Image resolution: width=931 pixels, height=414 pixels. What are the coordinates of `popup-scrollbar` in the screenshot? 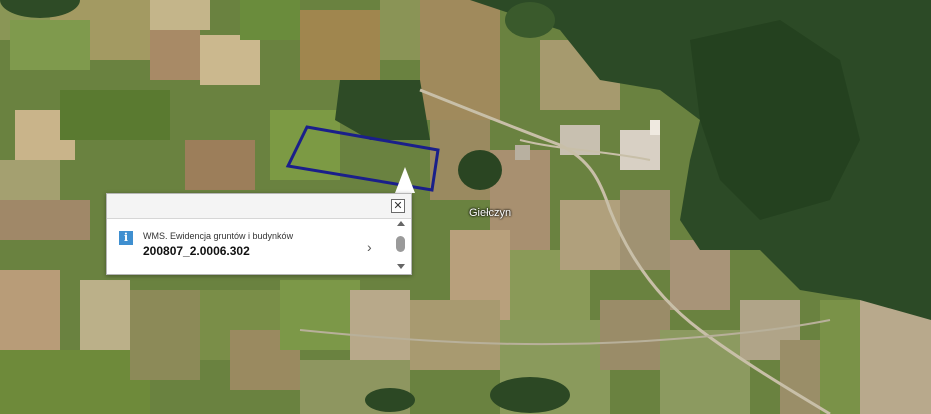 It's located at (401, 245).